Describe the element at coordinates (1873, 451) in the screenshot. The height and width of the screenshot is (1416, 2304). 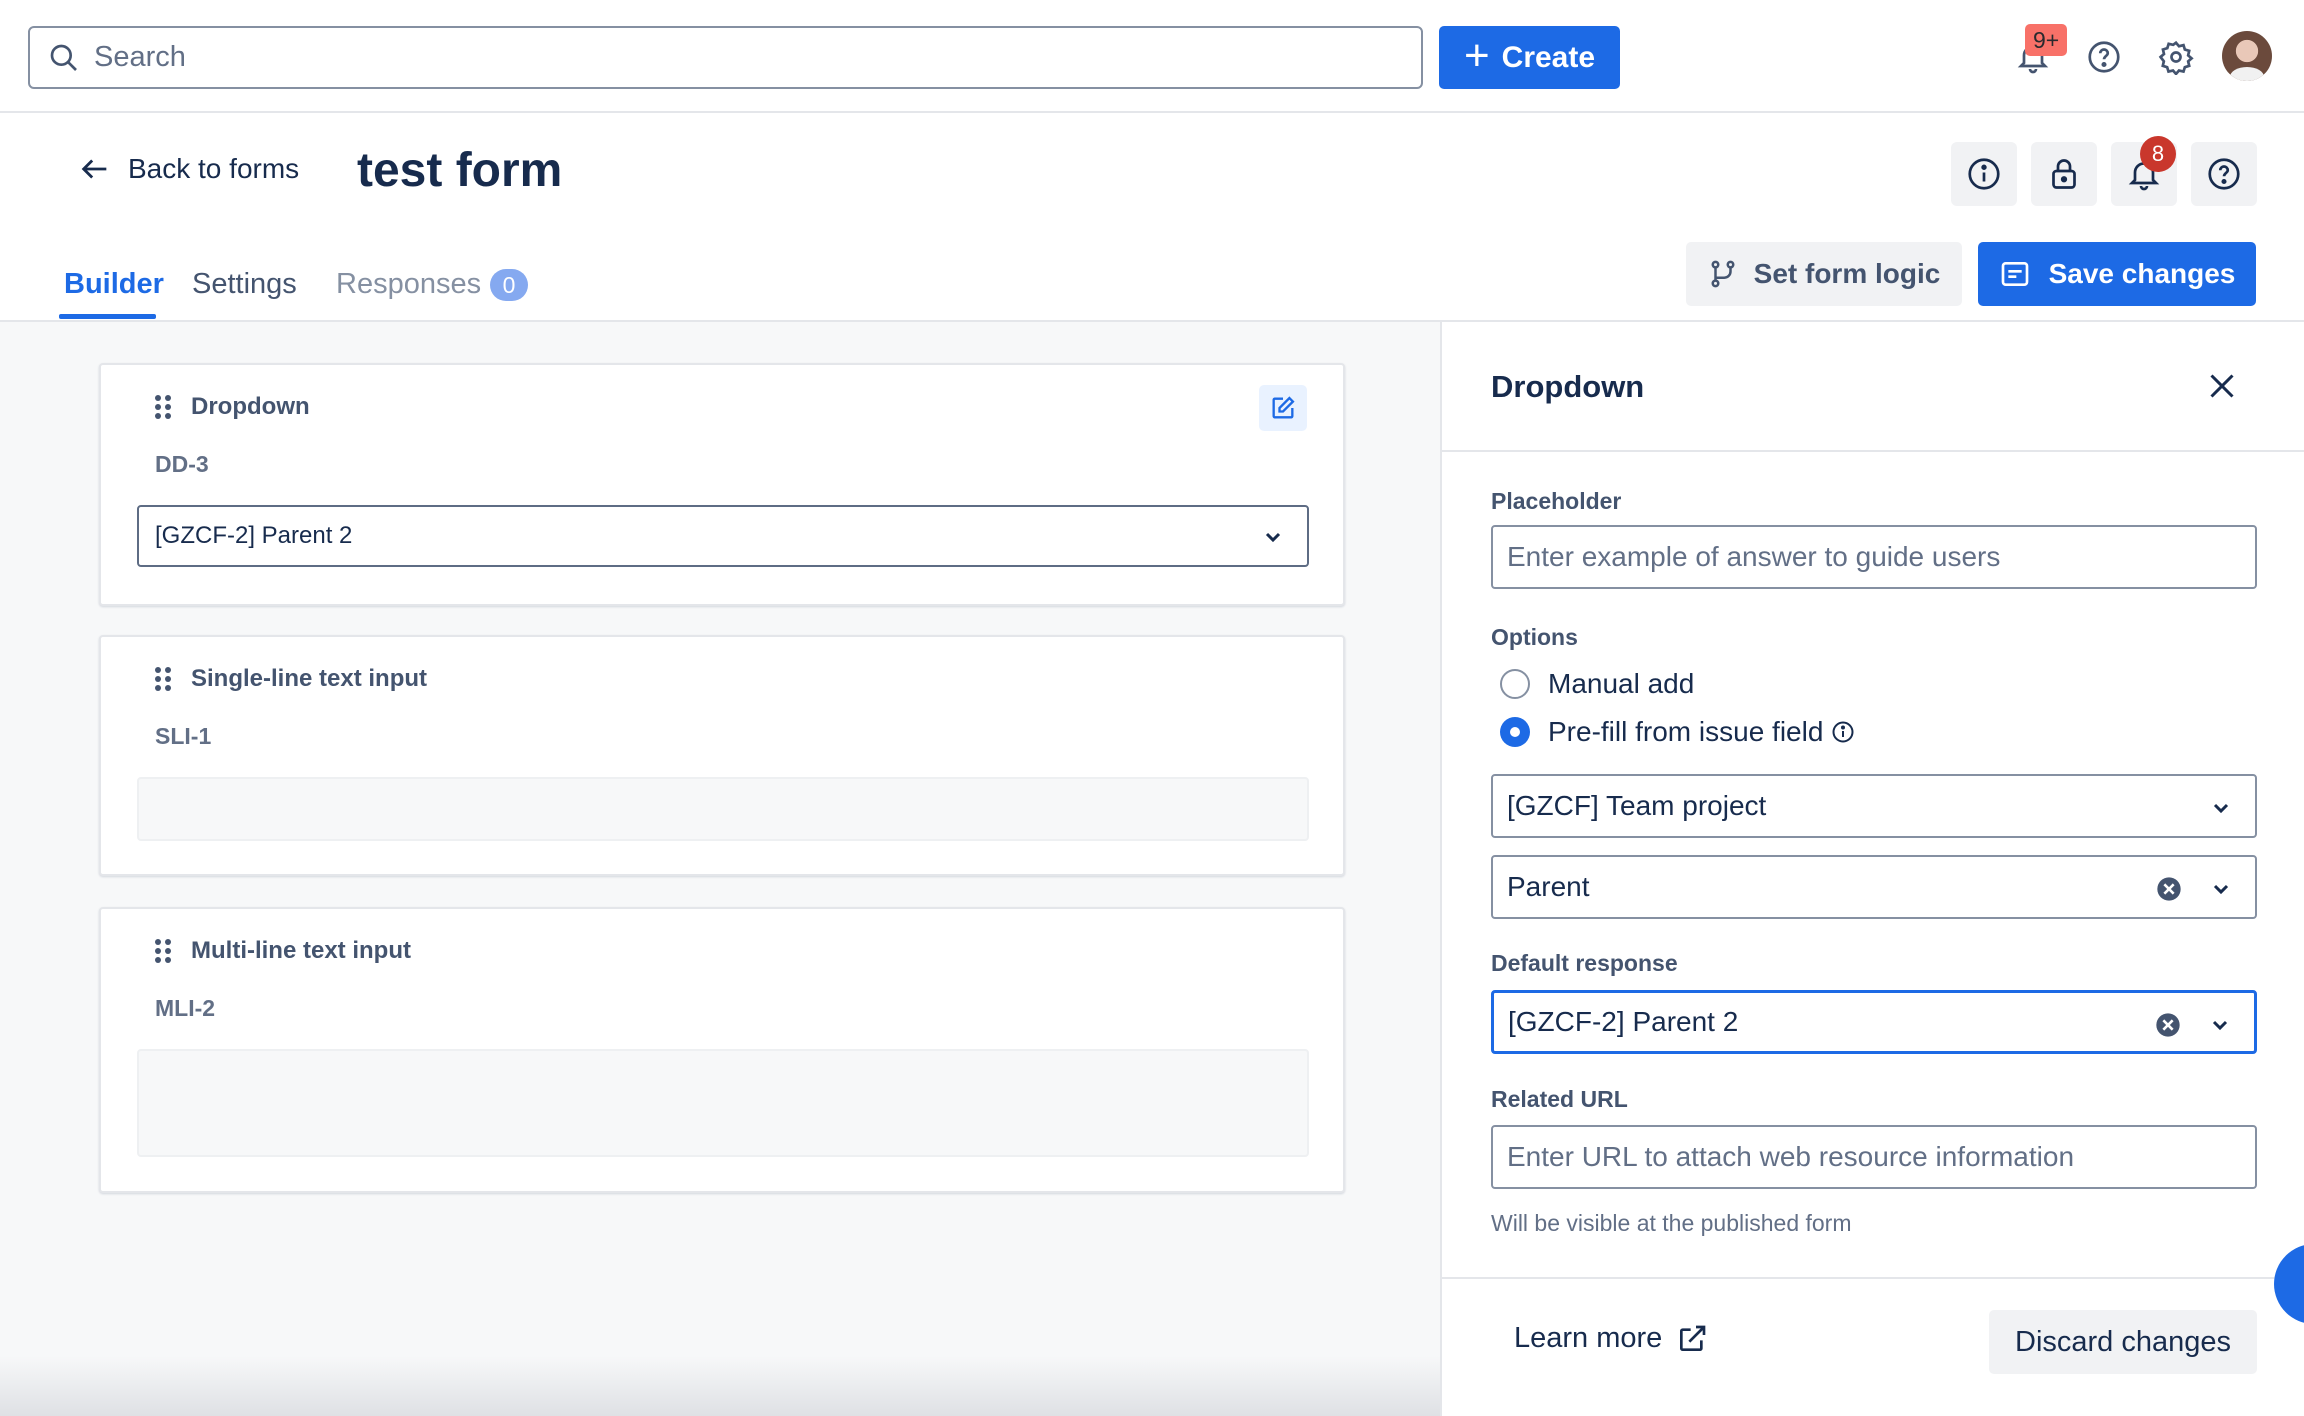
I see `panel-header-divider` at that location.